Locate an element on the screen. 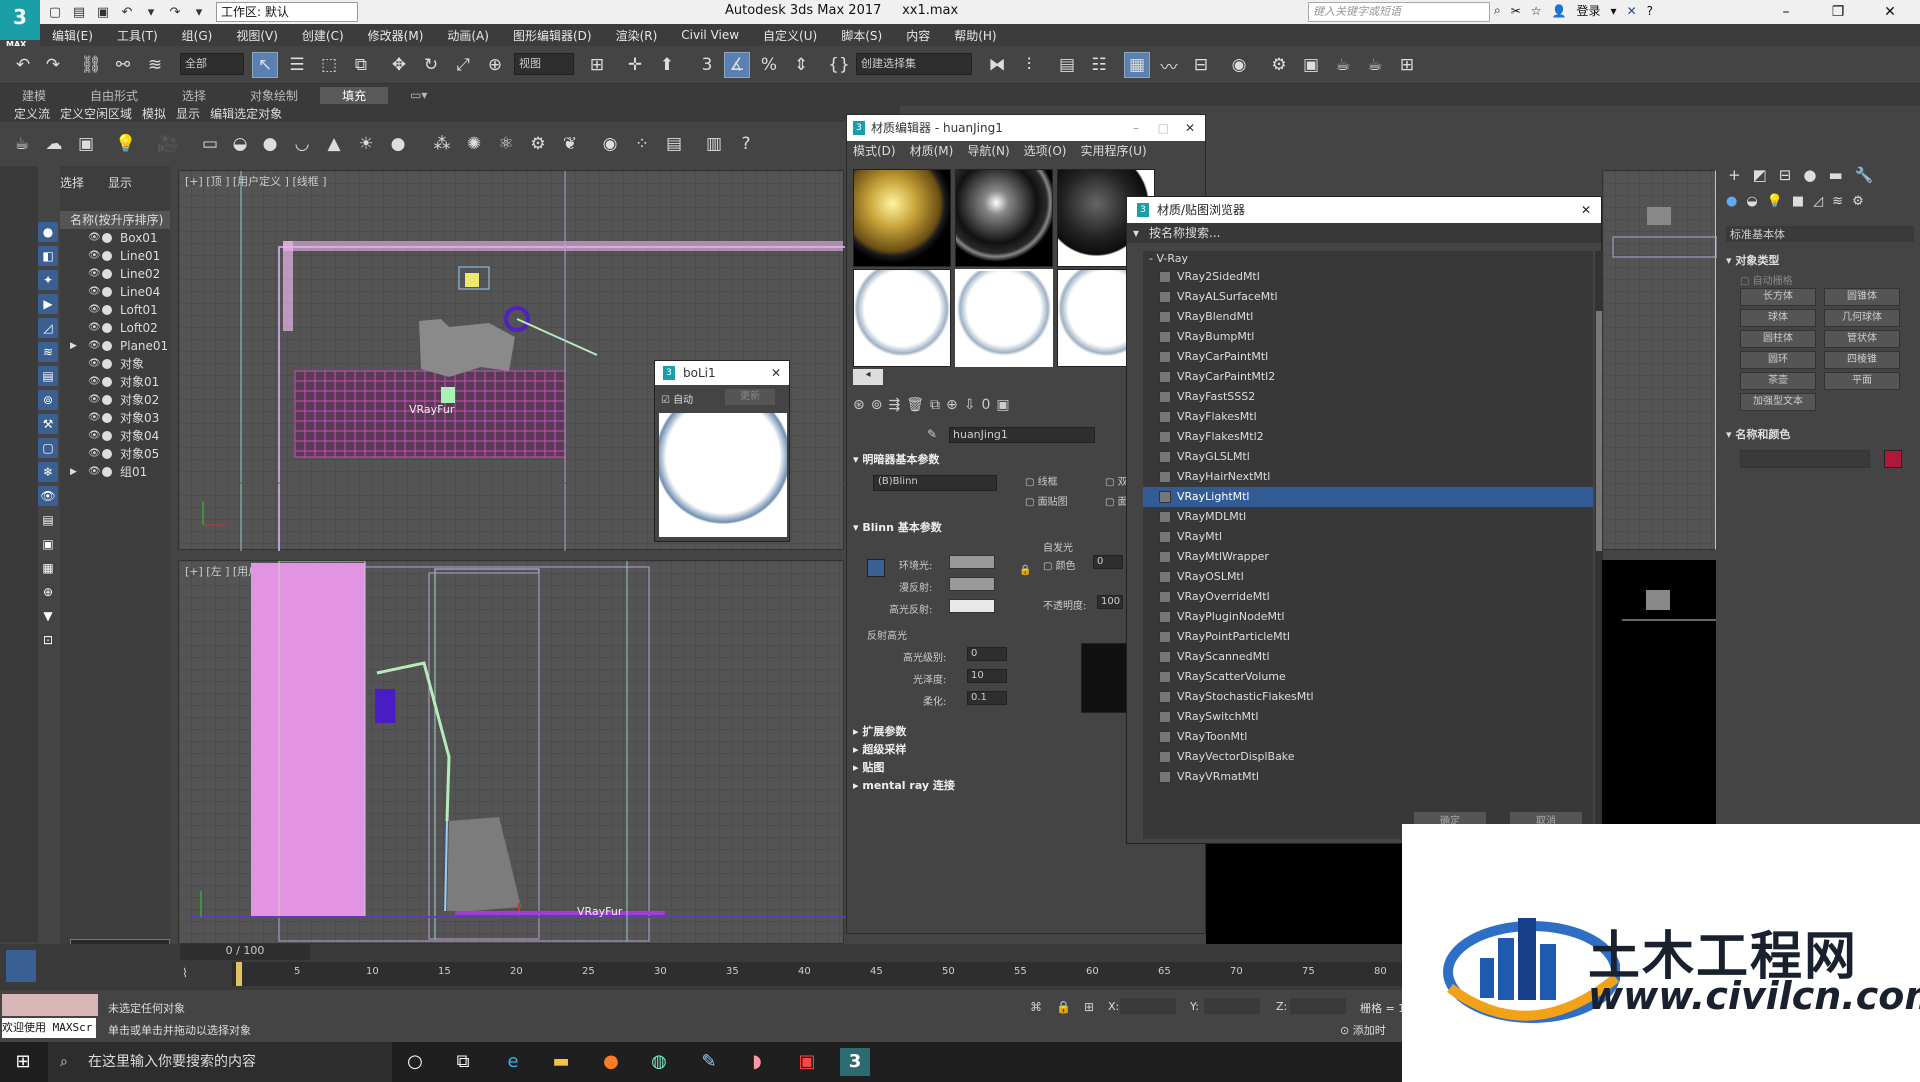 This screenshot has height=1082, width=1920. ribbon-tab-1: 自由形式 is located at coordinates (114, 95).